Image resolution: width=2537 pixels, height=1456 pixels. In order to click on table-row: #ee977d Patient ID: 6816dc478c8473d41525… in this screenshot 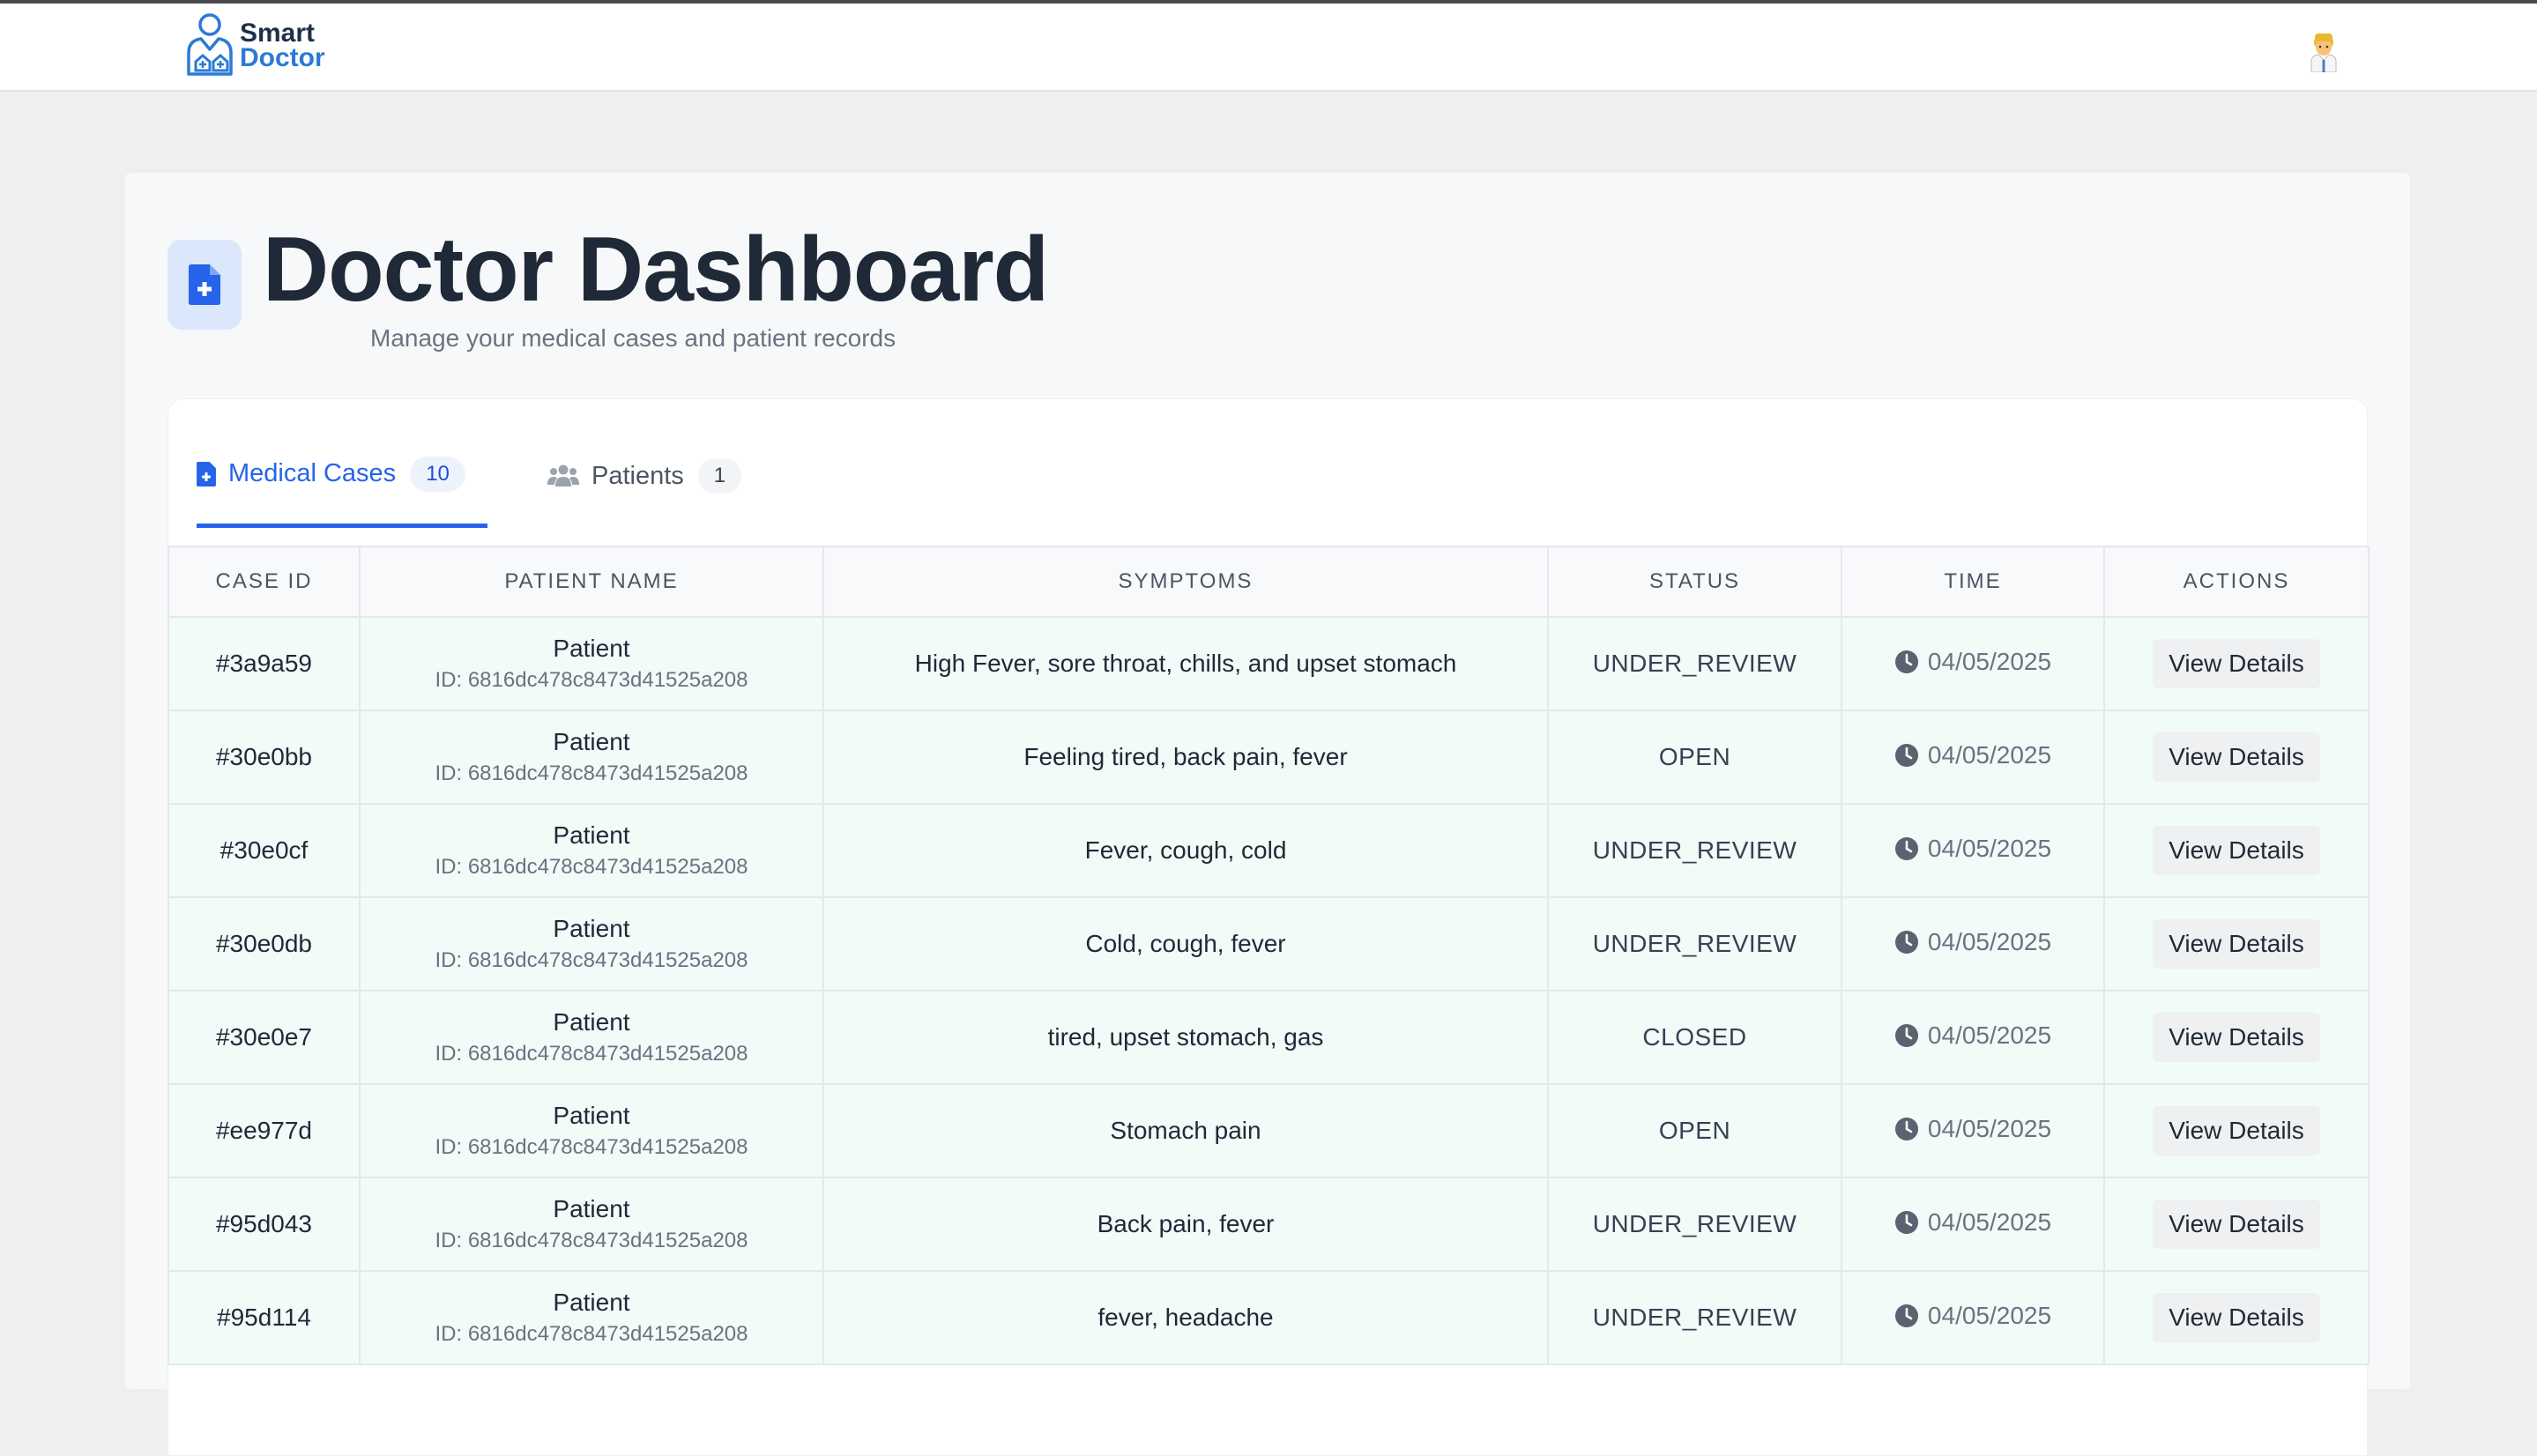, I will do `click(1268, 1130)`.